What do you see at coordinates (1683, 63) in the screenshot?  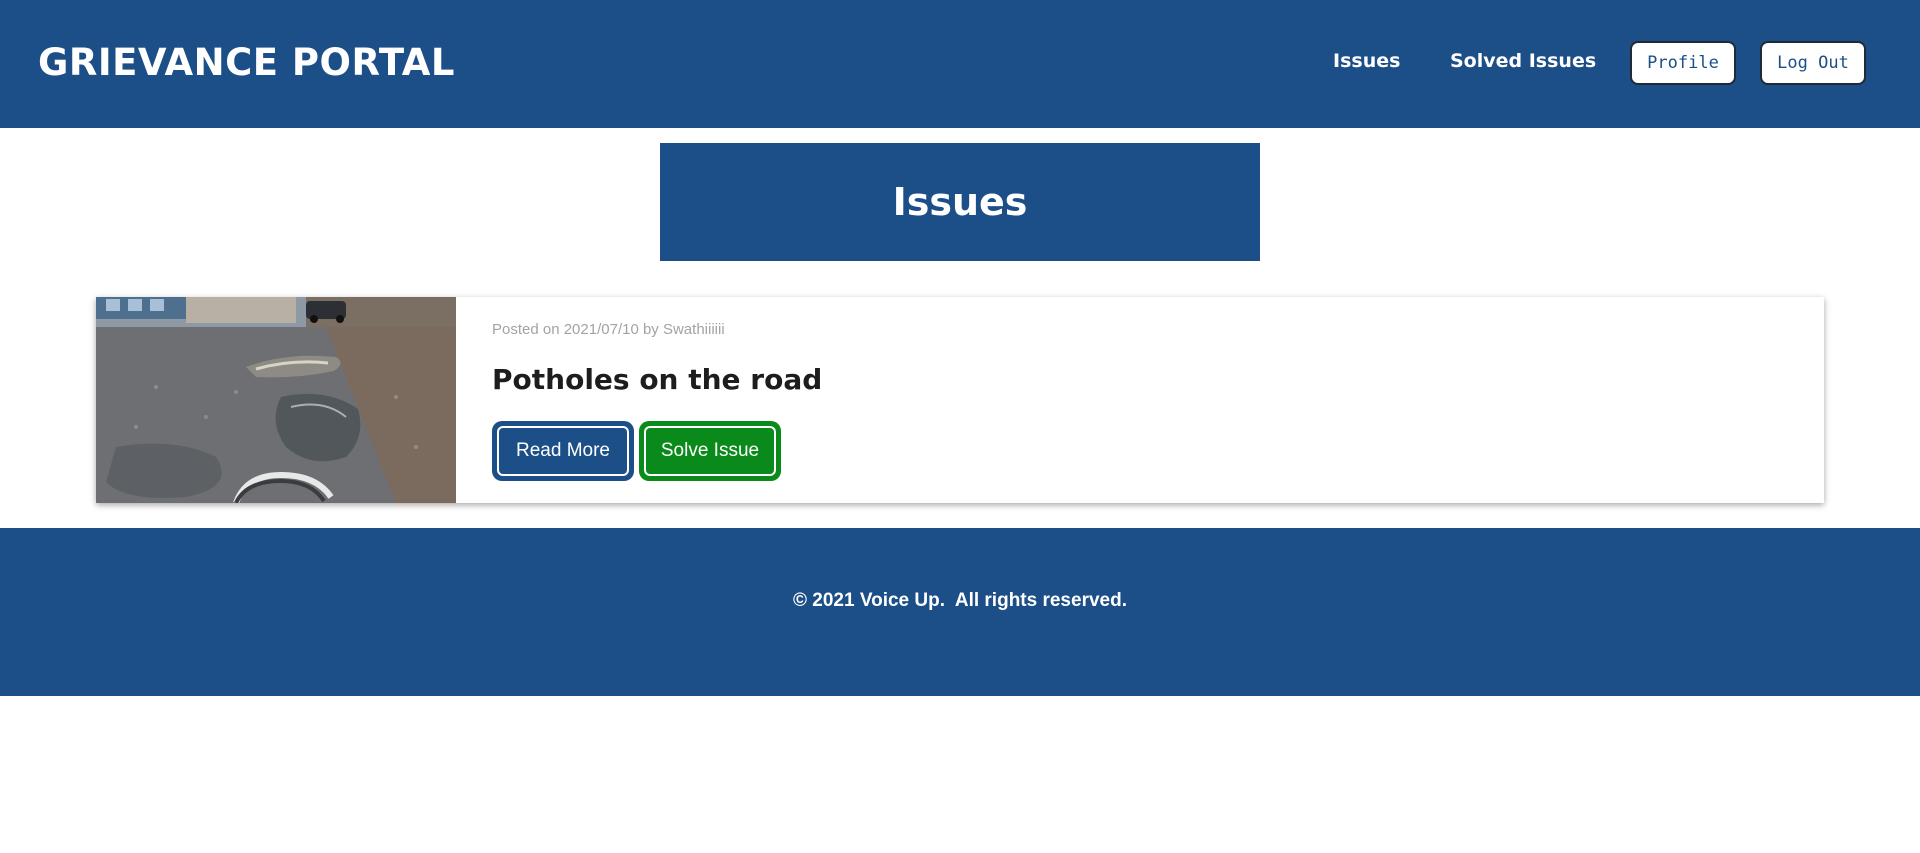 I see `profile-button: Profile` at bounding box center [1683, 63].